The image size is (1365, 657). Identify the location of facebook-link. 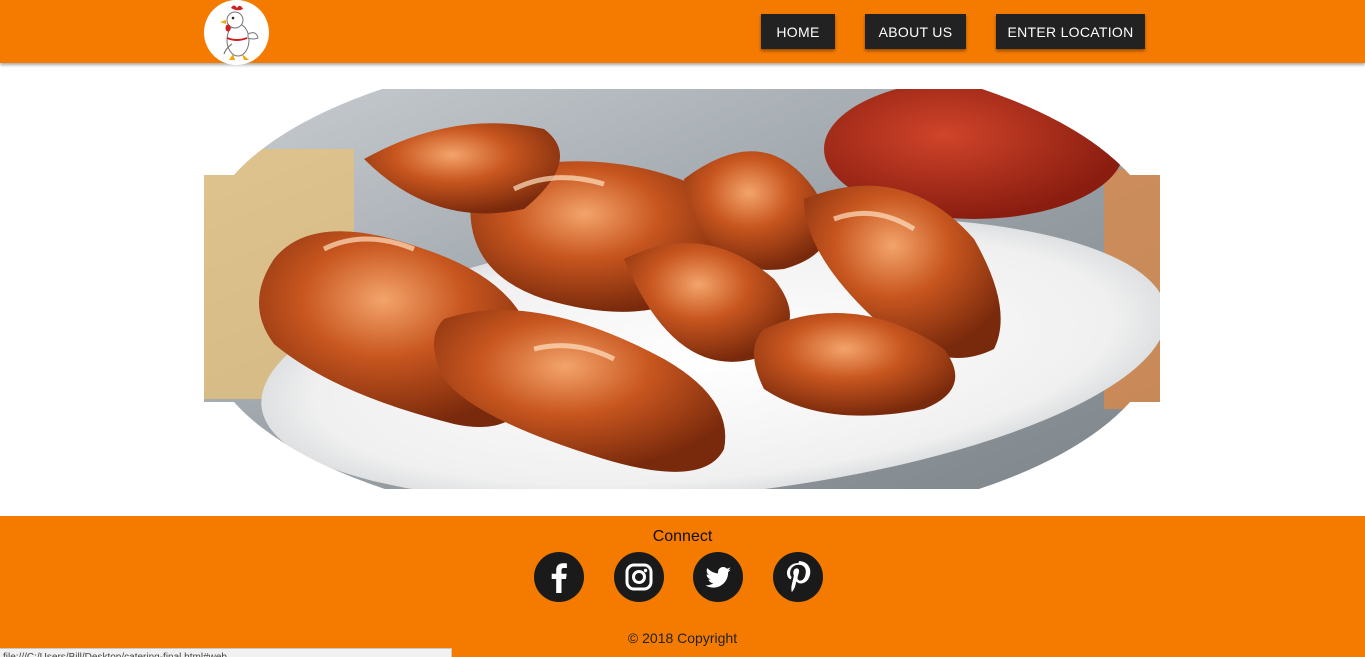
(559, 577).